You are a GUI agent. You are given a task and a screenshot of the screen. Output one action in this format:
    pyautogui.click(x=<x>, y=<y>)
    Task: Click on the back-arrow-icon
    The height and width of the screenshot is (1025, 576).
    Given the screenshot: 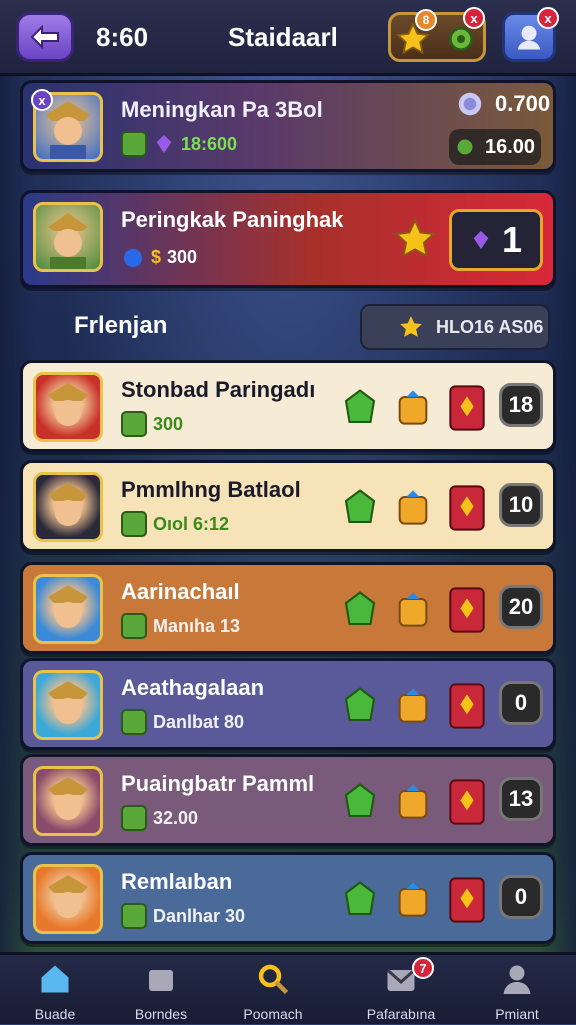 What is the action you would take?
    pyautogui.click(x=44, y=37)
    